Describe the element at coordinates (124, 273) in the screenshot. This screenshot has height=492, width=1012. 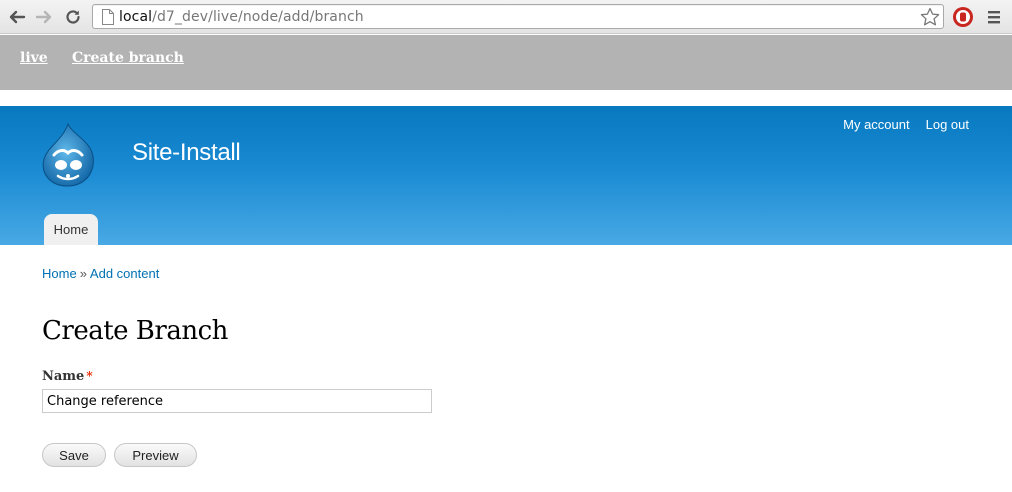
I see `breadcrumb-add-content-link: Add content` at that location.